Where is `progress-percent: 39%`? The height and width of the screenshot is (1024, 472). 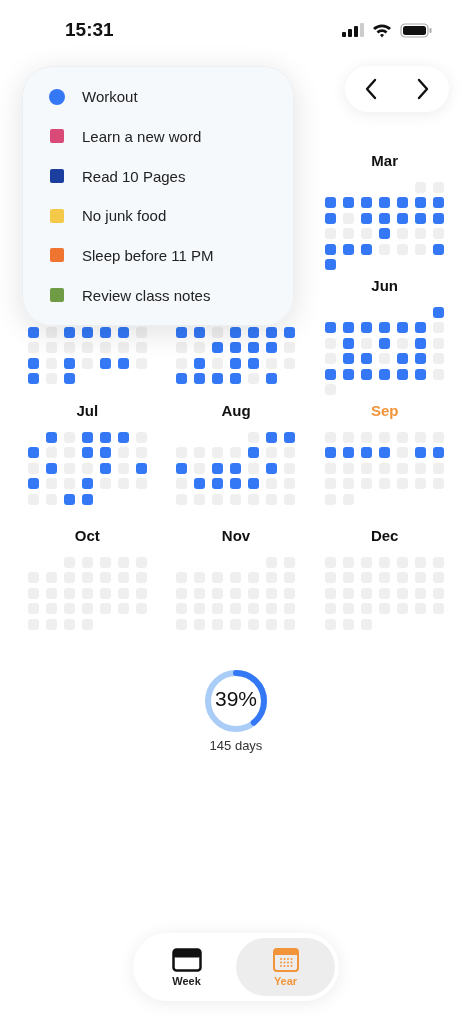 progress-percent: 39% is located at coordinates (236, 699).